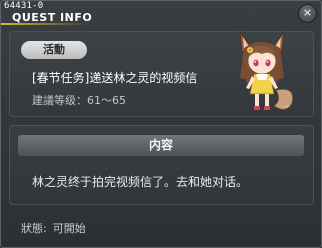 This screenshot has width=322, height=248. I want to click on status-label: 狀態:, so click(34, 228).